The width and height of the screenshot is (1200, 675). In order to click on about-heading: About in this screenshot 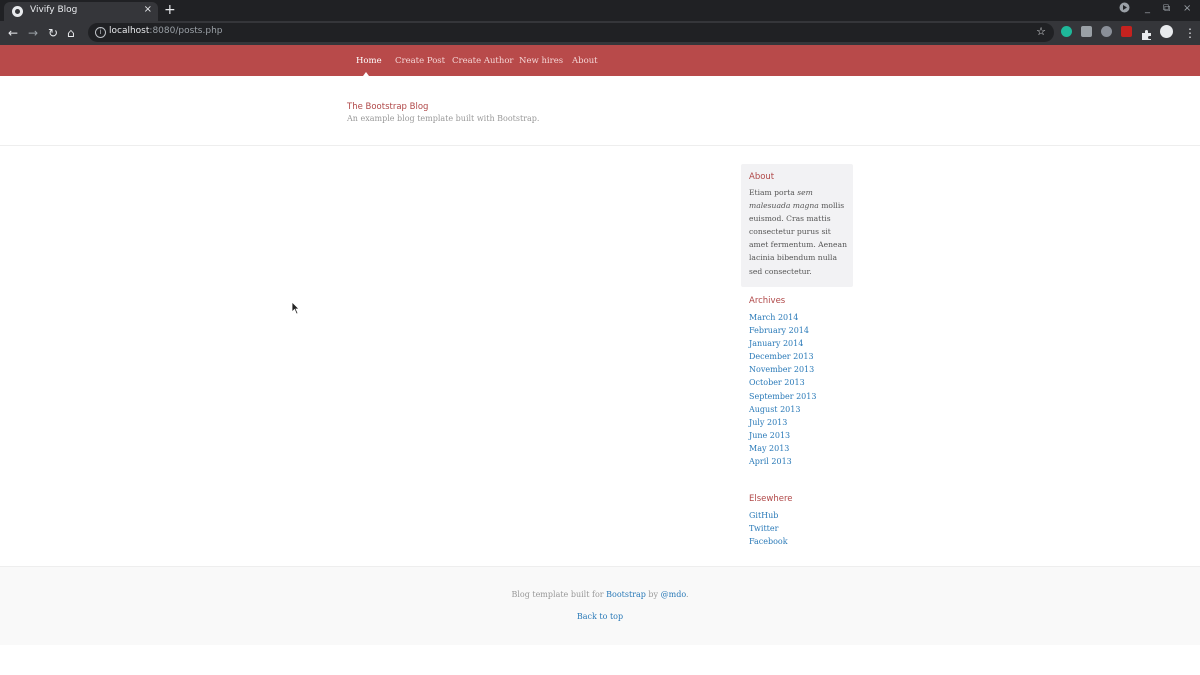, I will do `click(762, 177)`.